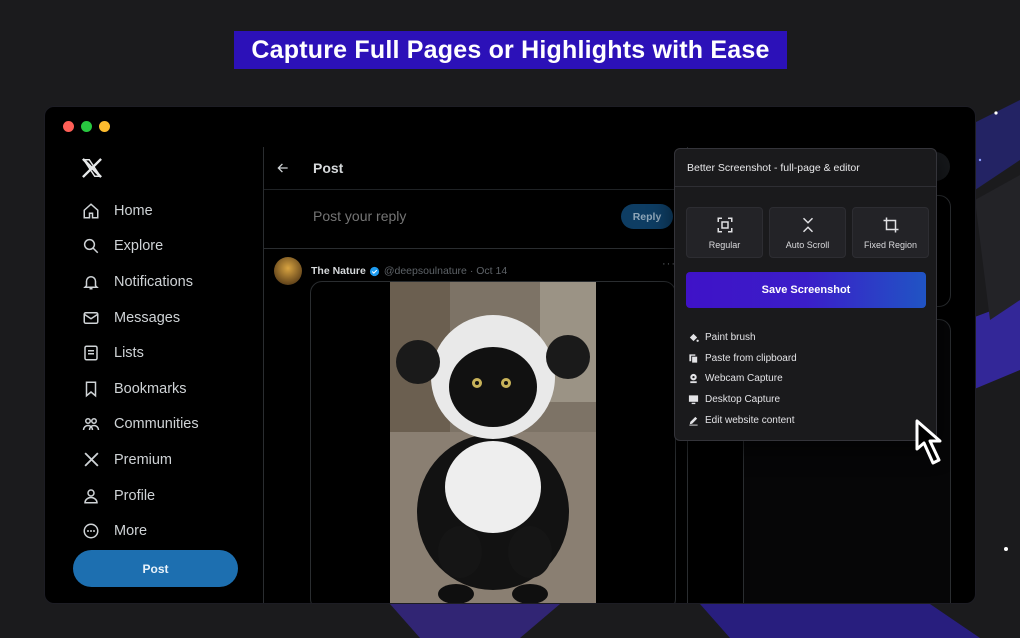 The height and width of the screenshot is (638, 1020). I want to click on tool-label: Webcam Capture, so click(744, 379).